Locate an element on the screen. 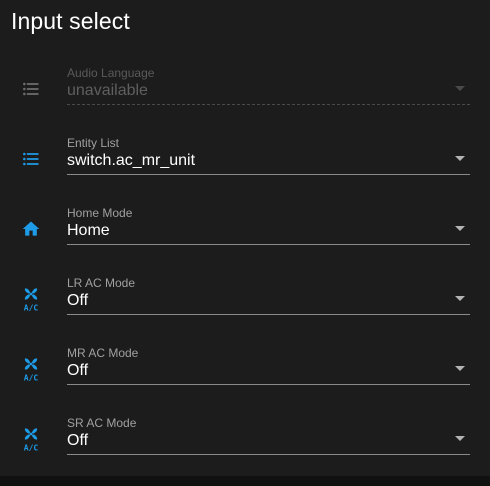 The width and height of the screenshot is (490, 486). select-label: SR AC Mode is located at coordinates (102, 423).